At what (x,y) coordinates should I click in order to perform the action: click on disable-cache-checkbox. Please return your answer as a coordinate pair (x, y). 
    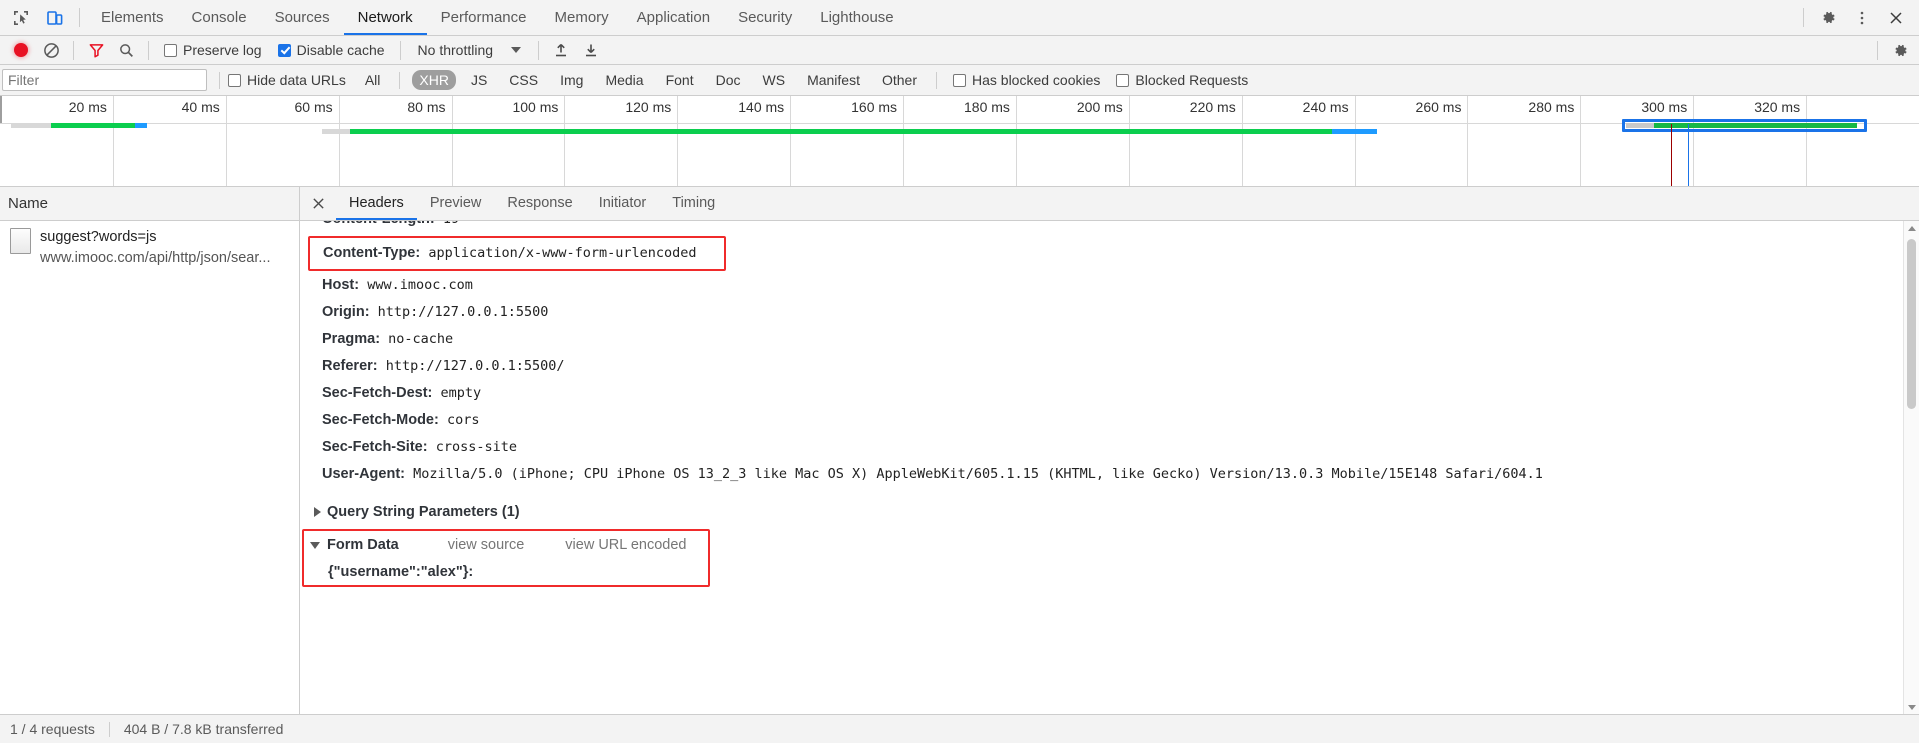
    Looking at the image, I should click on (284, 50).